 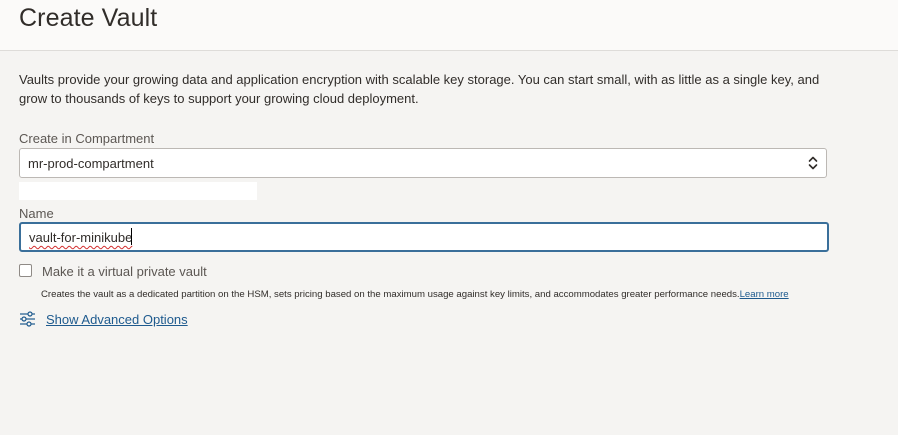 I want to click on panel-header: Create Vault, so click(x=449, y=25).